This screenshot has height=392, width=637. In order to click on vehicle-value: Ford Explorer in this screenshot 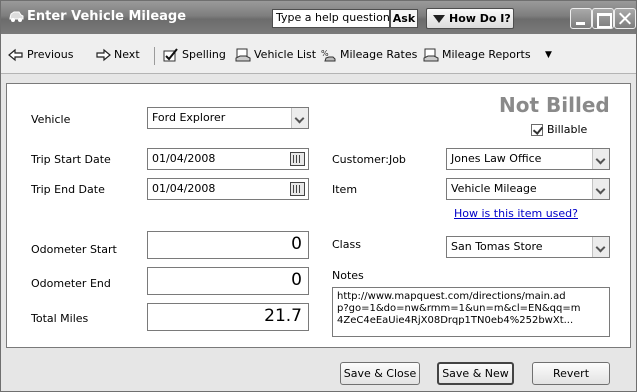, I will do `click(189, 117)`.